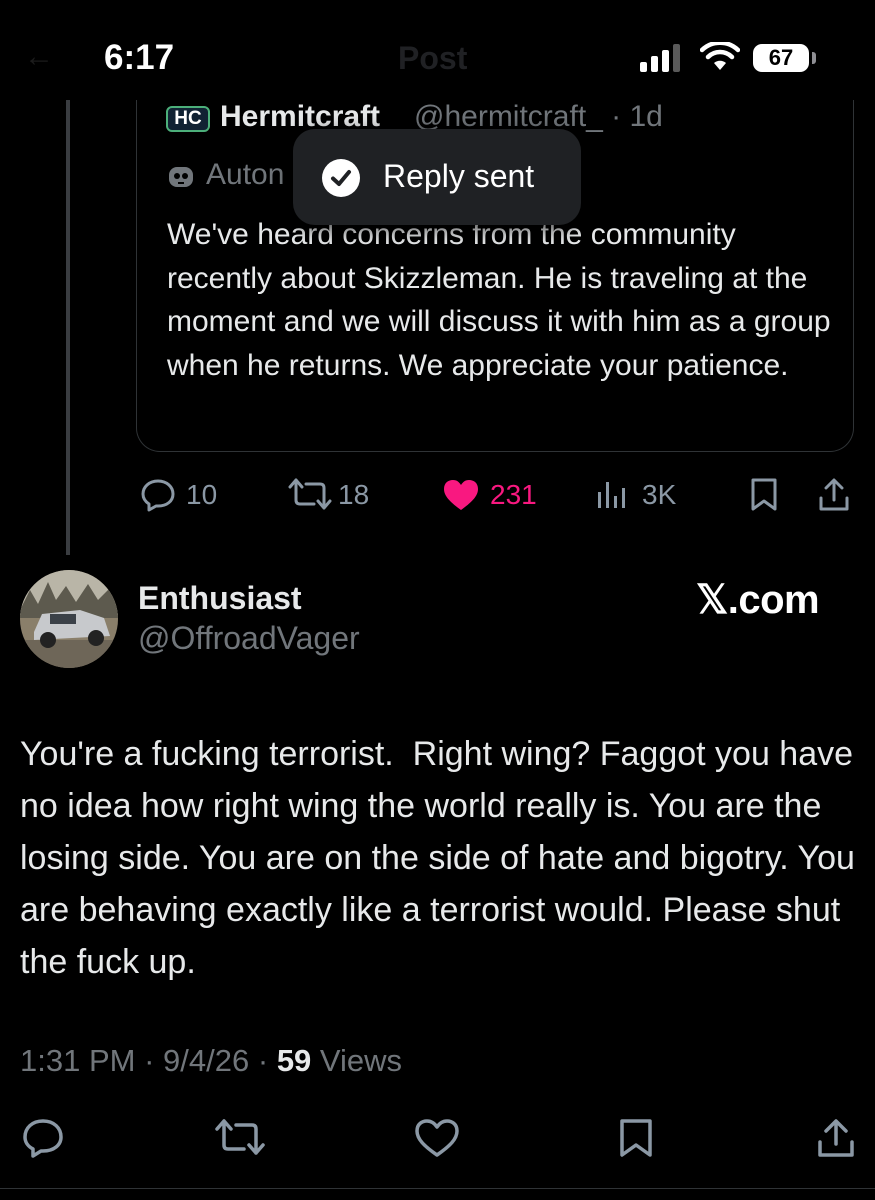  Describe the element at coordinates (220, 598) in the screenshot. I see `author-name: Enthusiast` at that location.